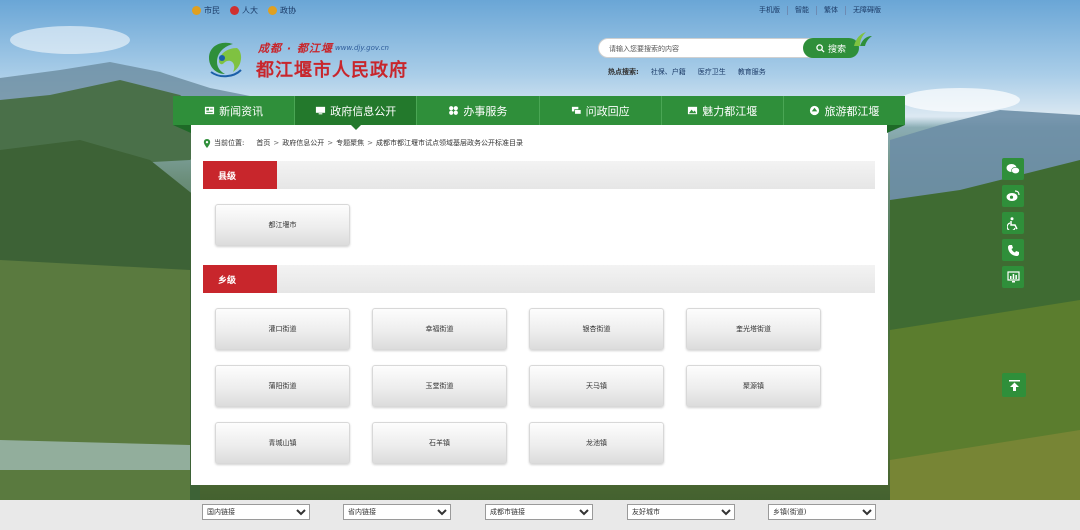 This screenshot has height=530, width=1080. What do you see at coordinates (478, 110) in the screenshot?
I see `nav-item-services: 办事服务` at bounding box center [478, 110].